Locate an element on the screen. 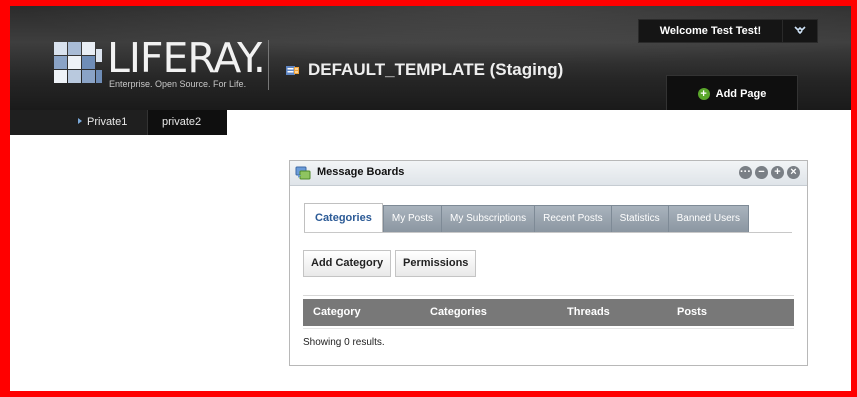  close-icon: × is located at coordinates (793, 172).